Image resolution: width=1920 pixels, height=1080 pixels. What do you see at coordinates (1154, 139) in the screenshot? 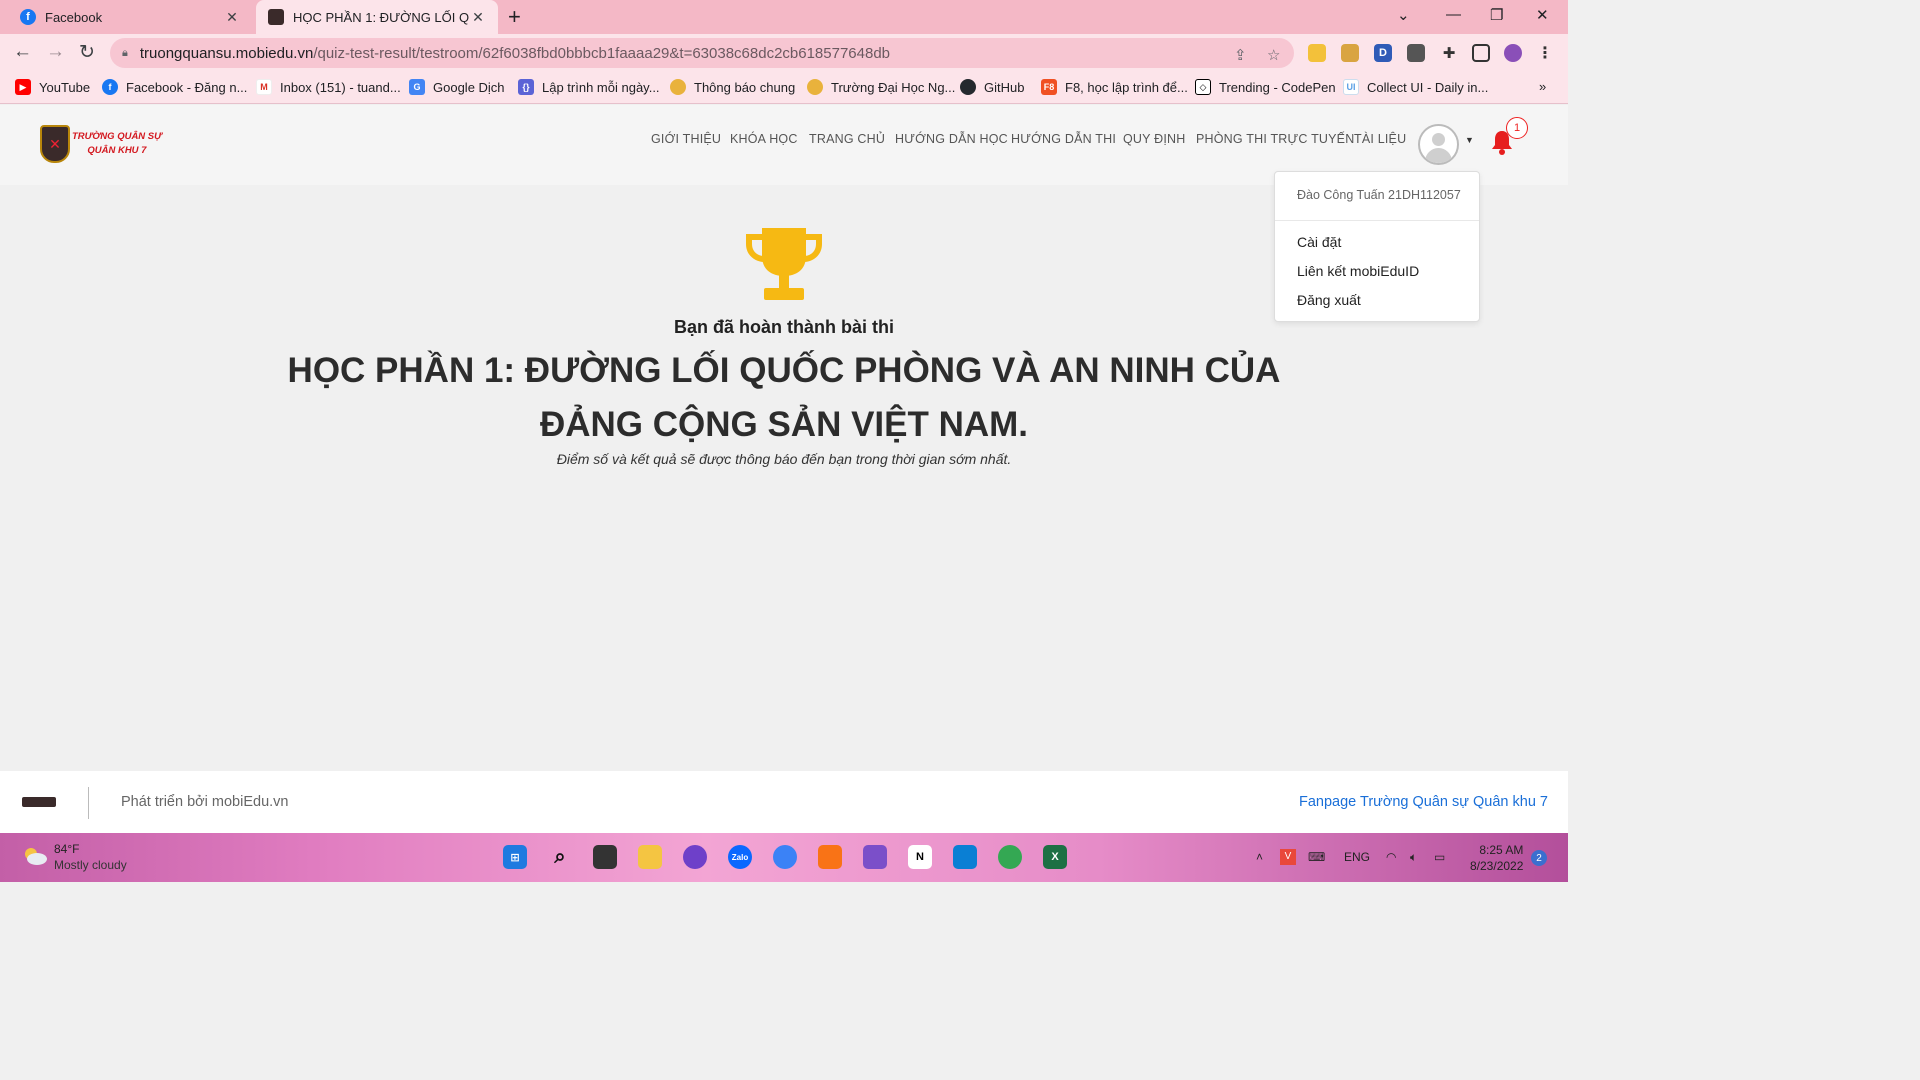
I see `nav-quy-dinh: QUY ĐỊNH` at bounding box center [1154, 139].